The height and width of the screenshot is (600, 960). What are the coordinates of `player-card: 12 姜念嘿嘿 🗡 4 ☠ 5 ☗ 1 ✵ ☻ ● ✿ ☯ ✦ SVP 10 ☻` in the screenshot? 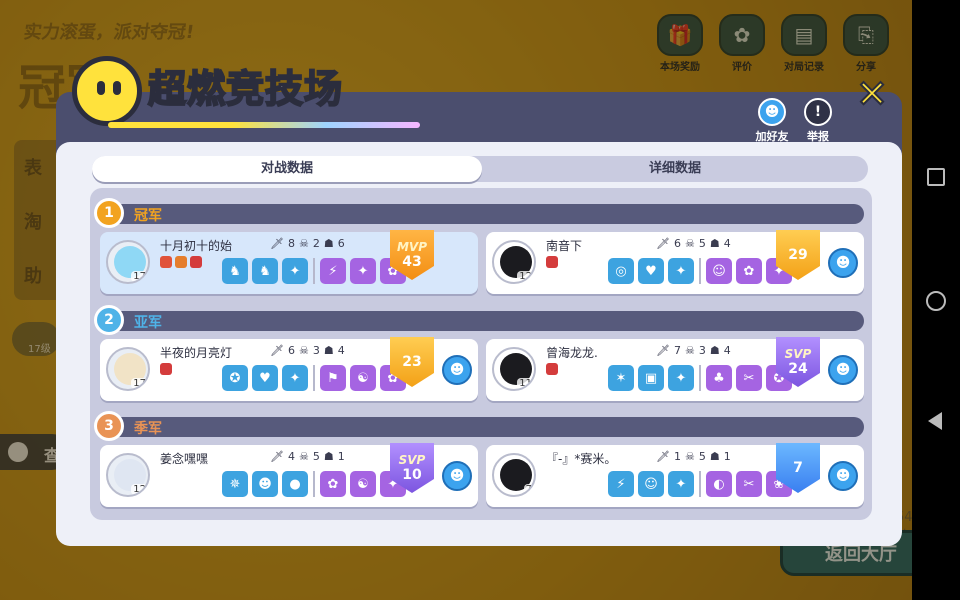 It's located at (289, 475).